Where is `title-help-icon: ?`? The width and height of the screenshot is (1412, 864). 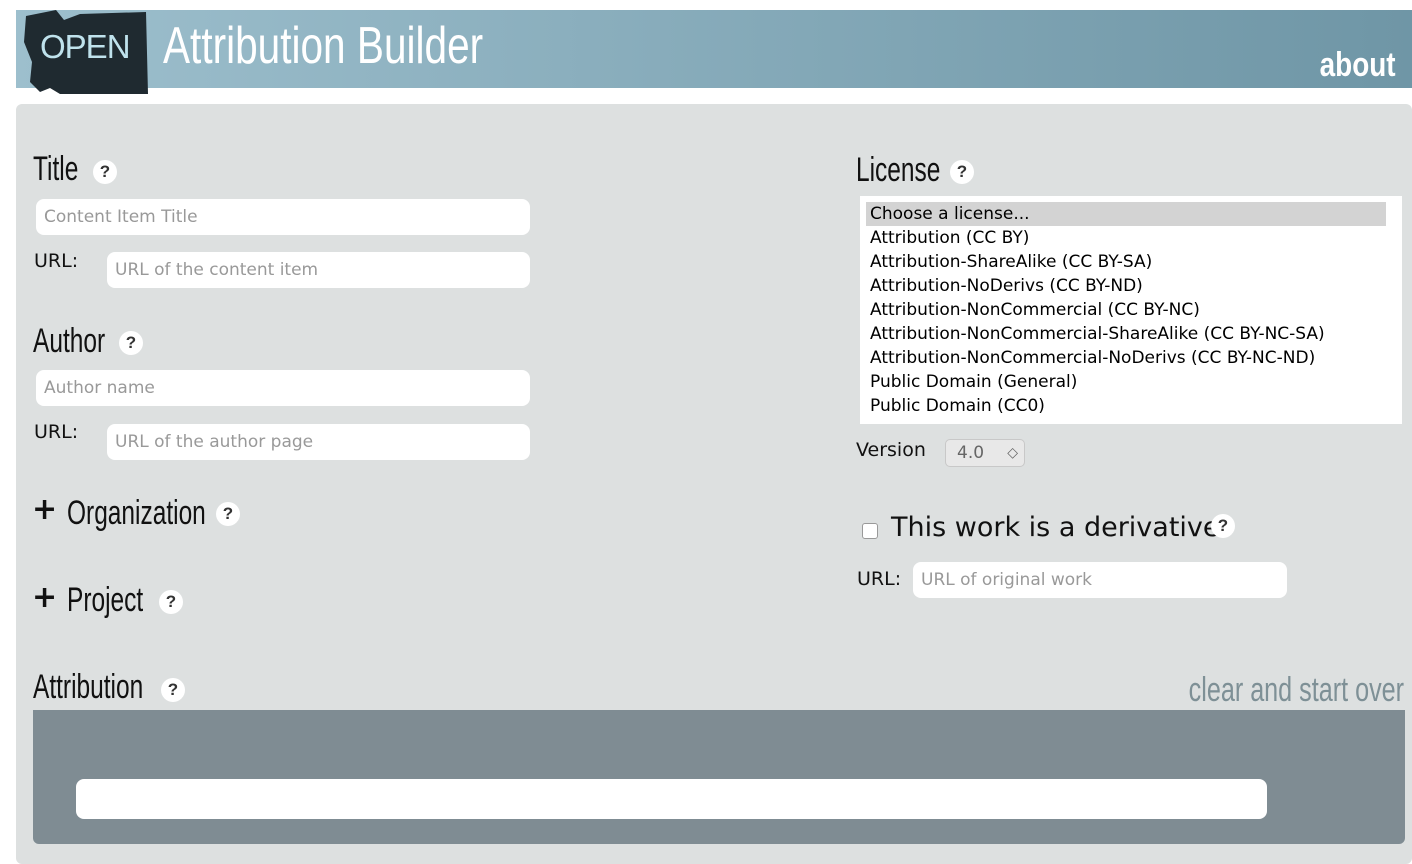
title-help-icon: ? is located at coordinates (105, 172).